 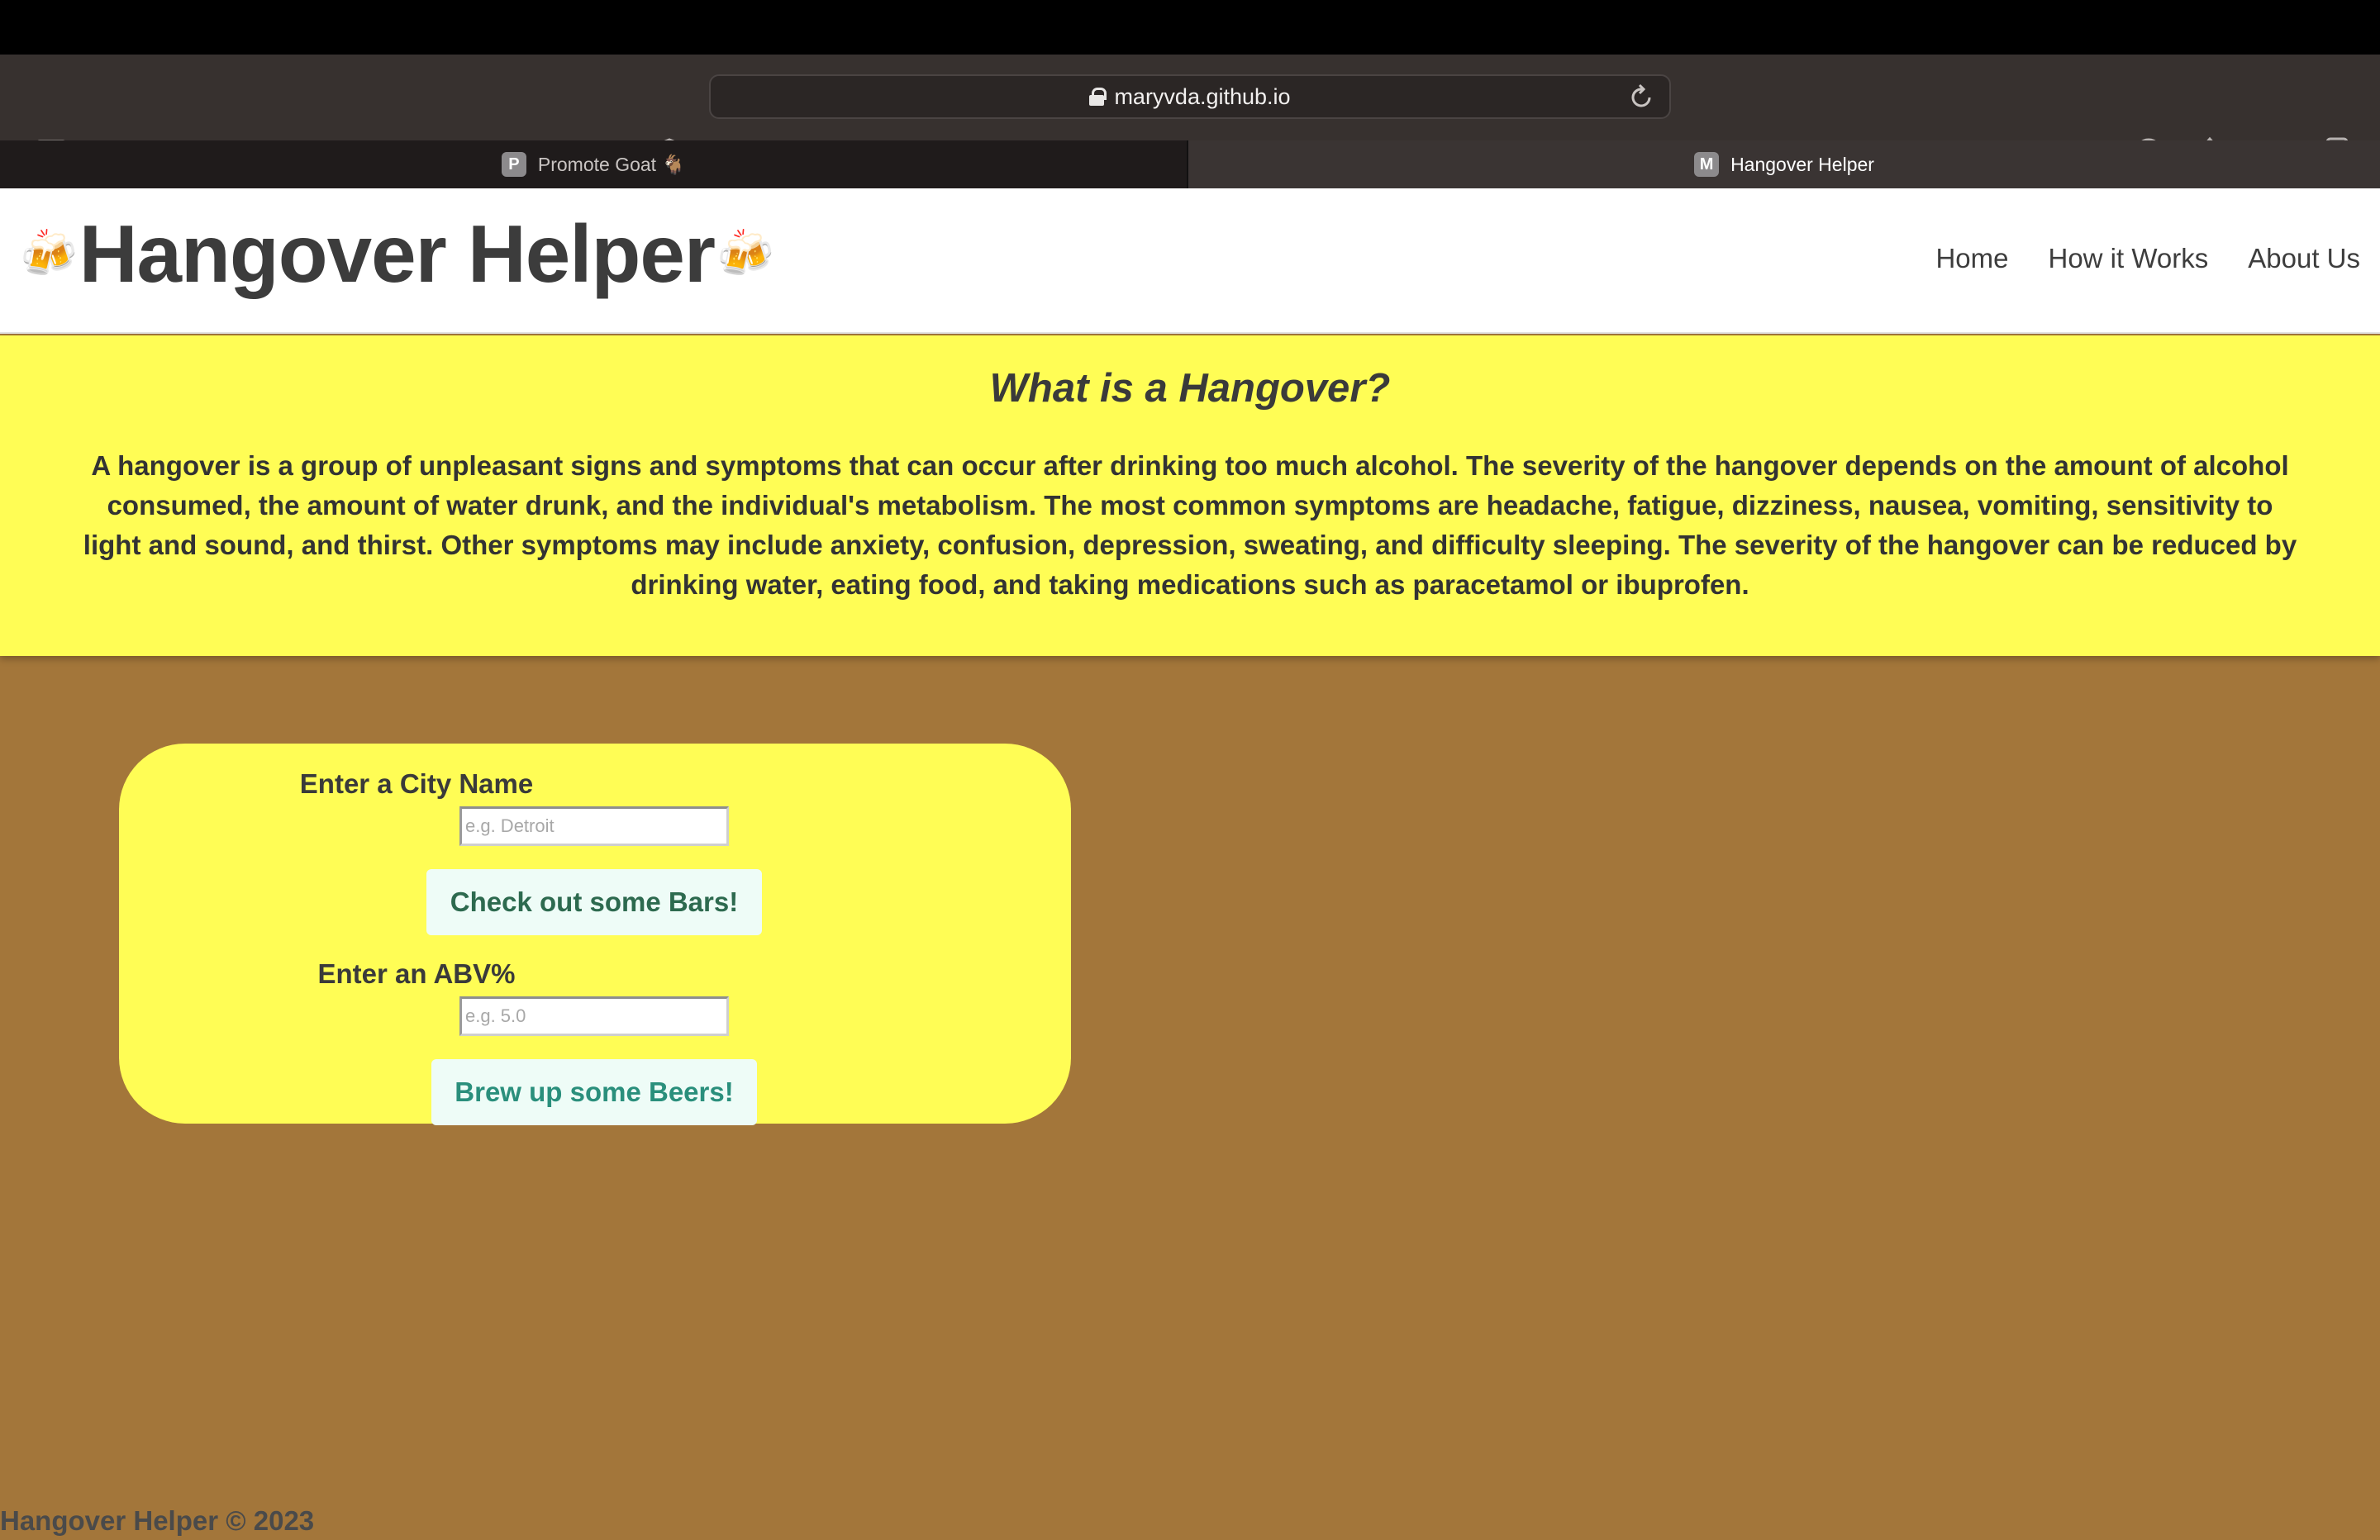 I want to click on lock-icon, so click(x=1098, y=97).